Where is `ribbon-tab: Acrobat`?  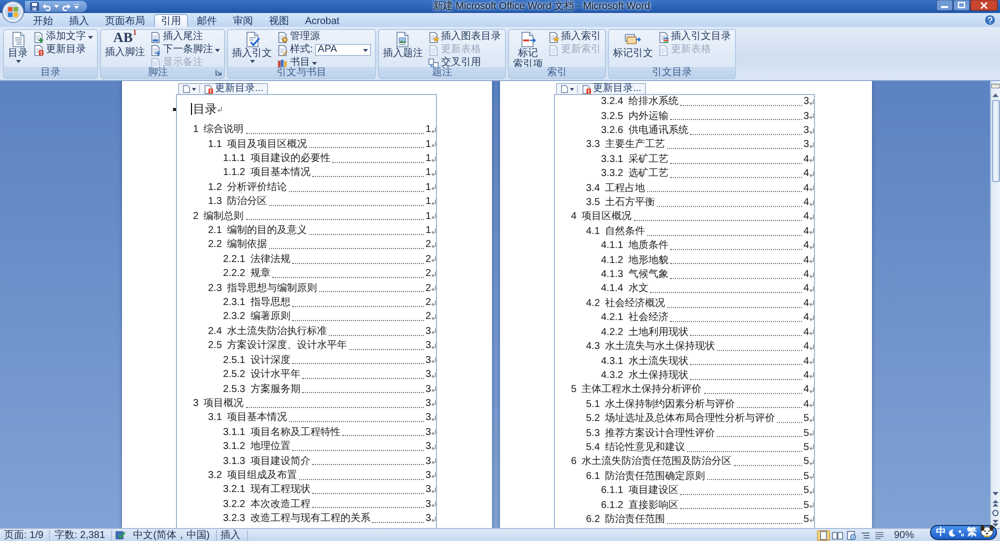
ribbon-tab: Acrobat is located at coordinates (322, 20).